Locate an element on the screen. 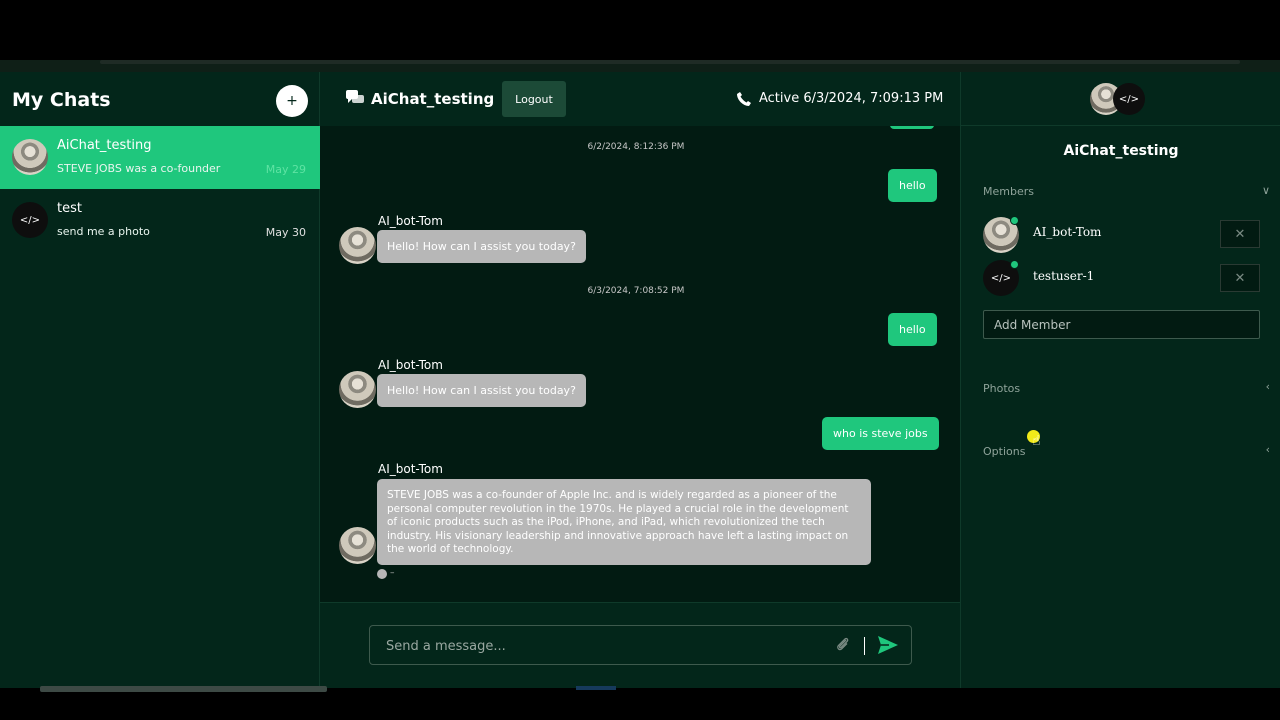  message-timestamp: 6/3/2024, 7:08:52 PM is located at coordinates (636, 291).